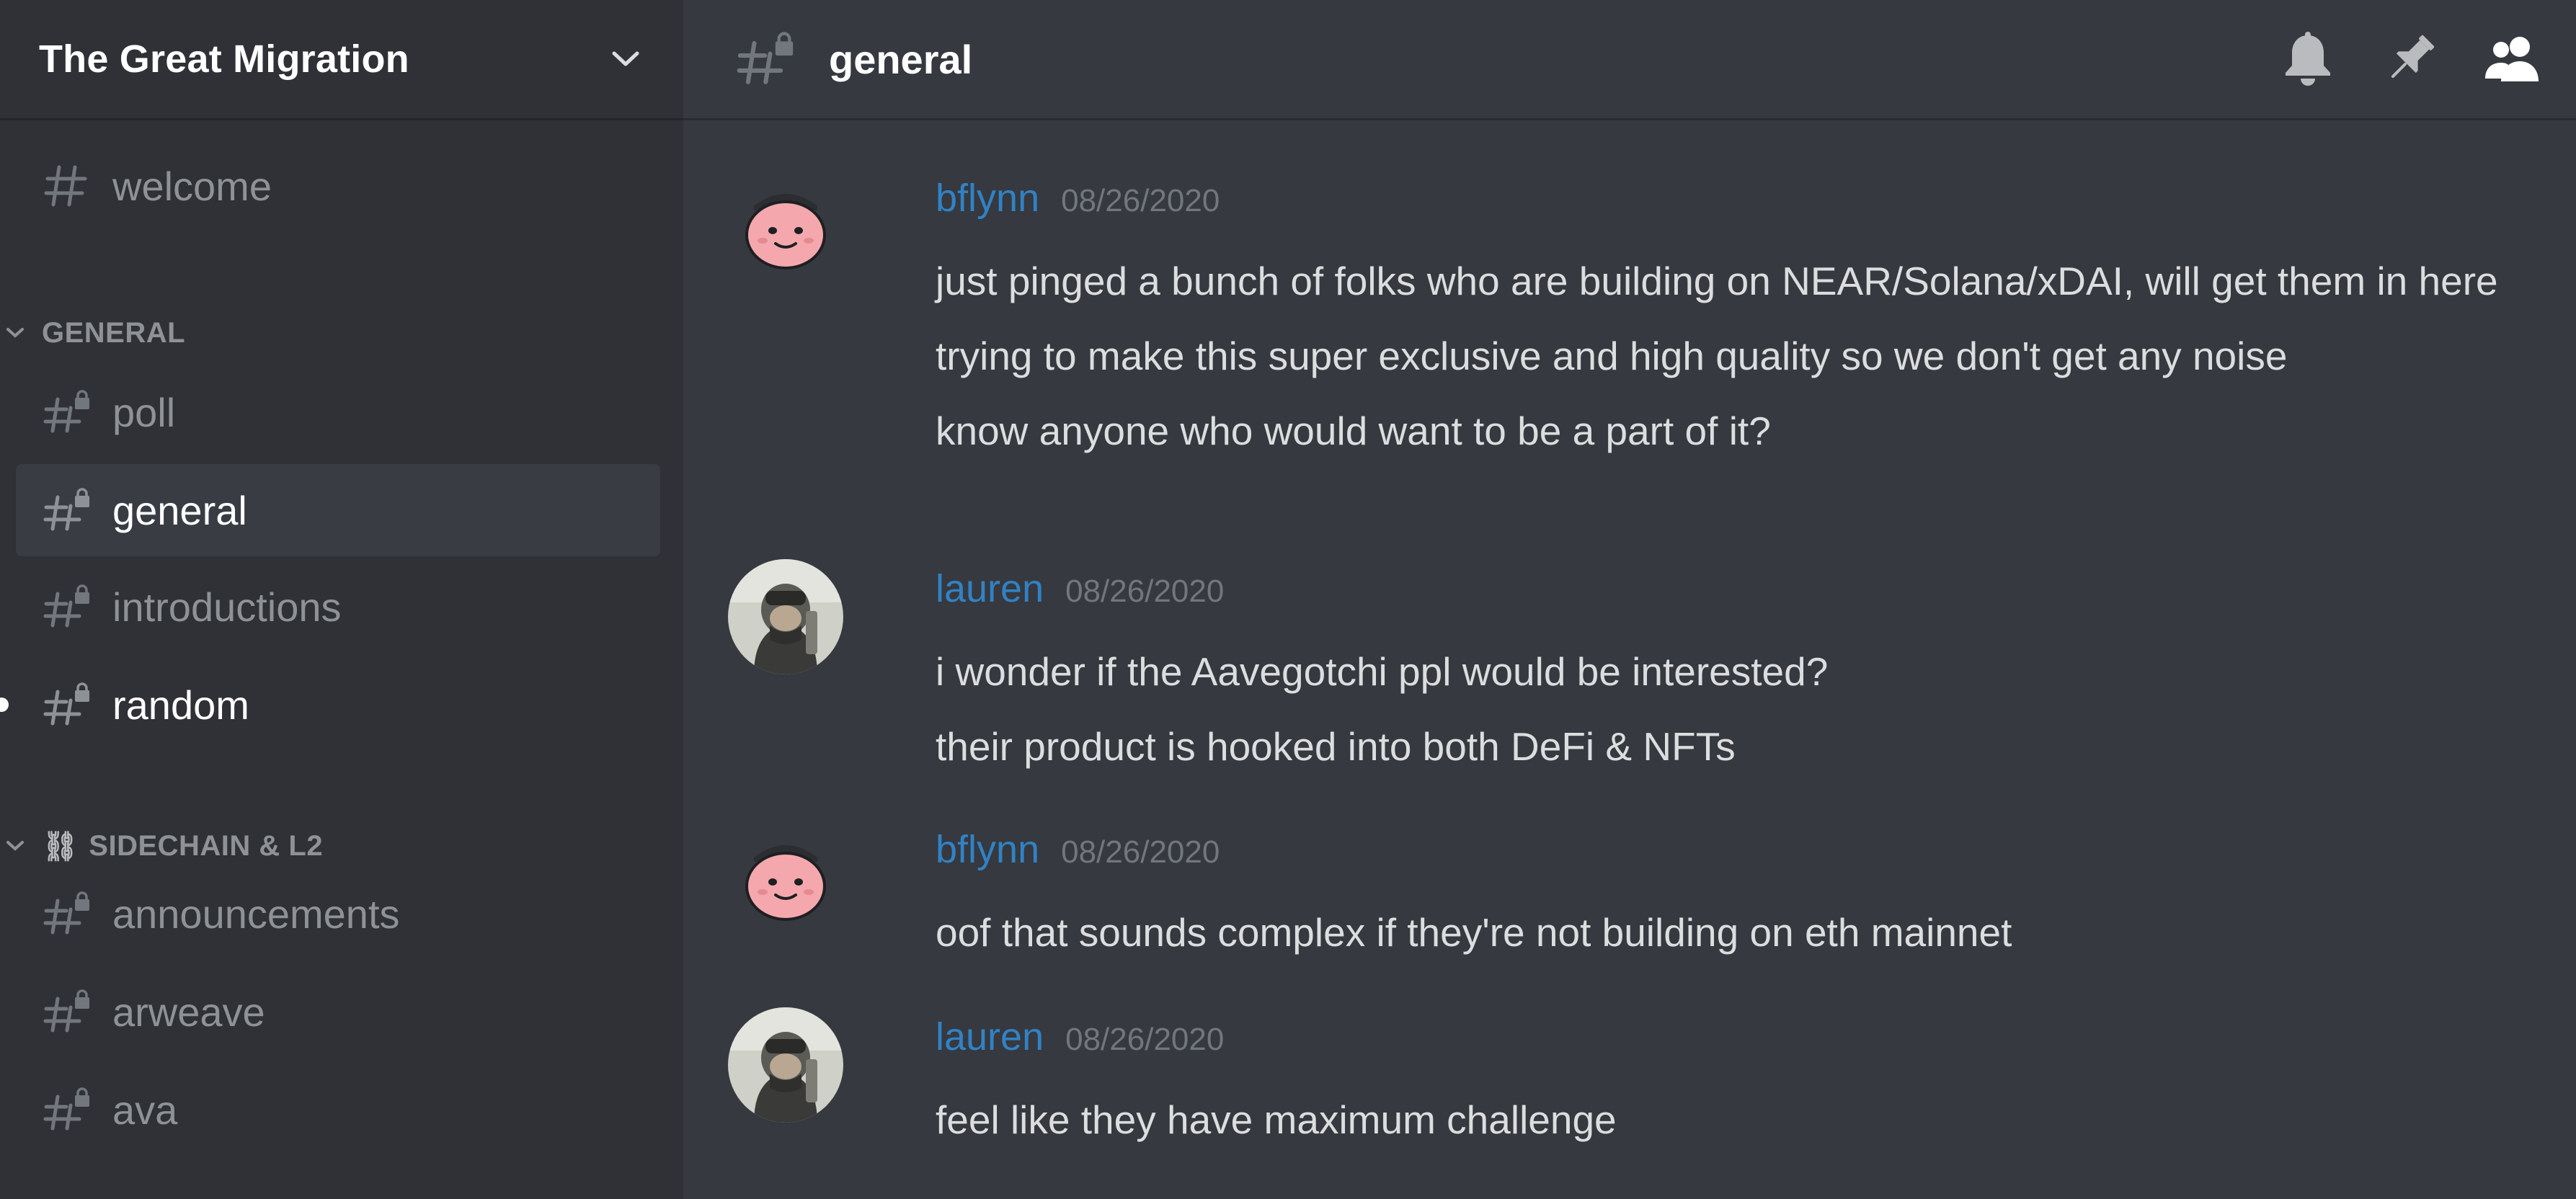  Describe the element at coordinates (338, 412) in the screenshot. I see `channel-poll: poll` at that location.